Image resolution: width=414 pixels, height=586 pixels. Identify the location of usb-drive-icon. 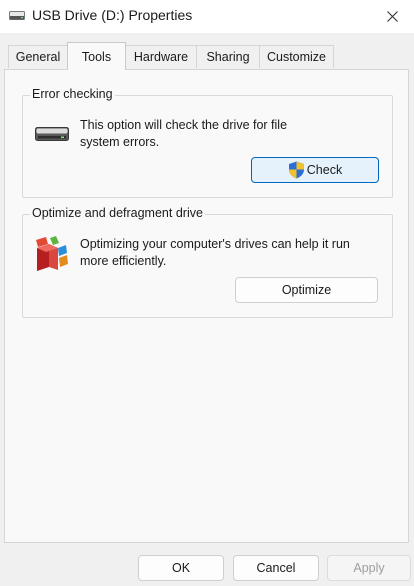
(17, 15).